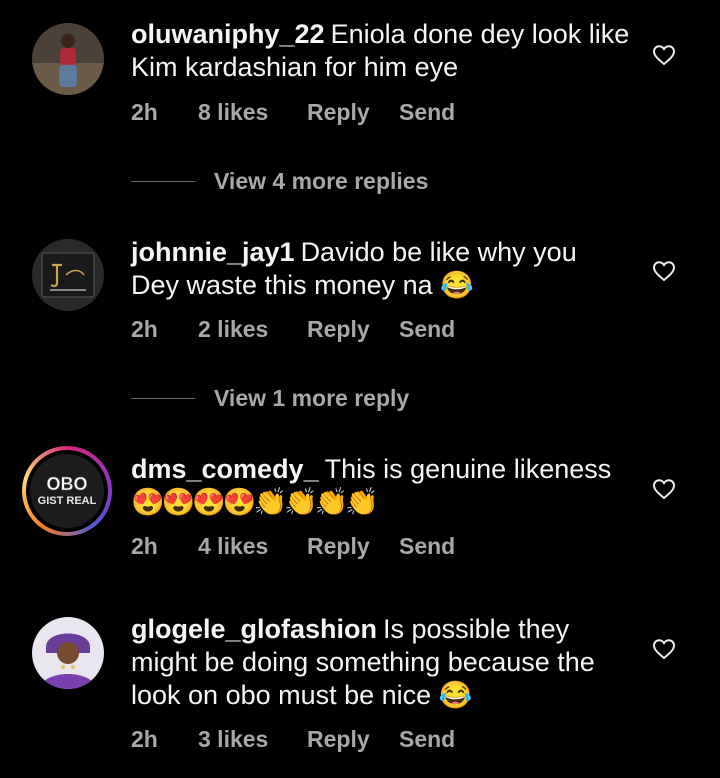 This screenshot has width=720, height=778. Describe the element at coordinates (252, 546) in the screenshot. I see `likes-count: 4 likes` at that location.